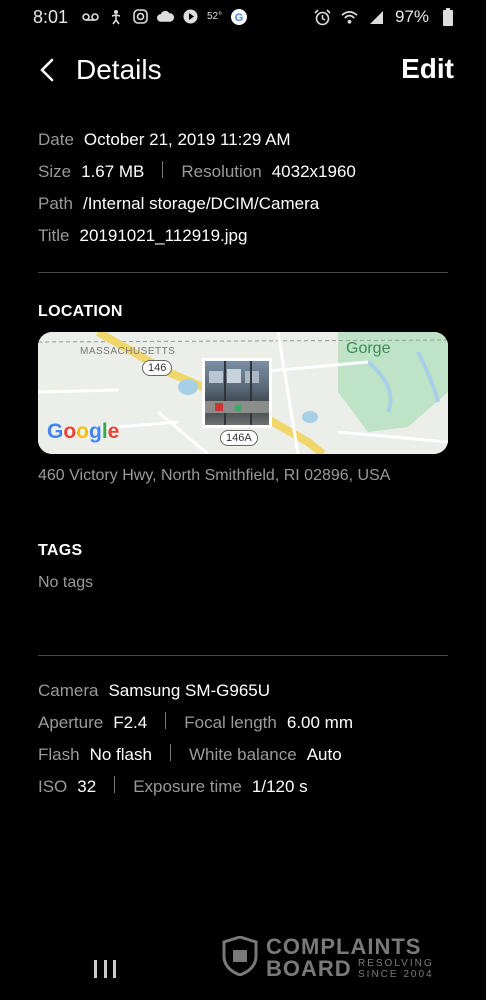  I want to click on route-shield: 146A, so click(239, 438).